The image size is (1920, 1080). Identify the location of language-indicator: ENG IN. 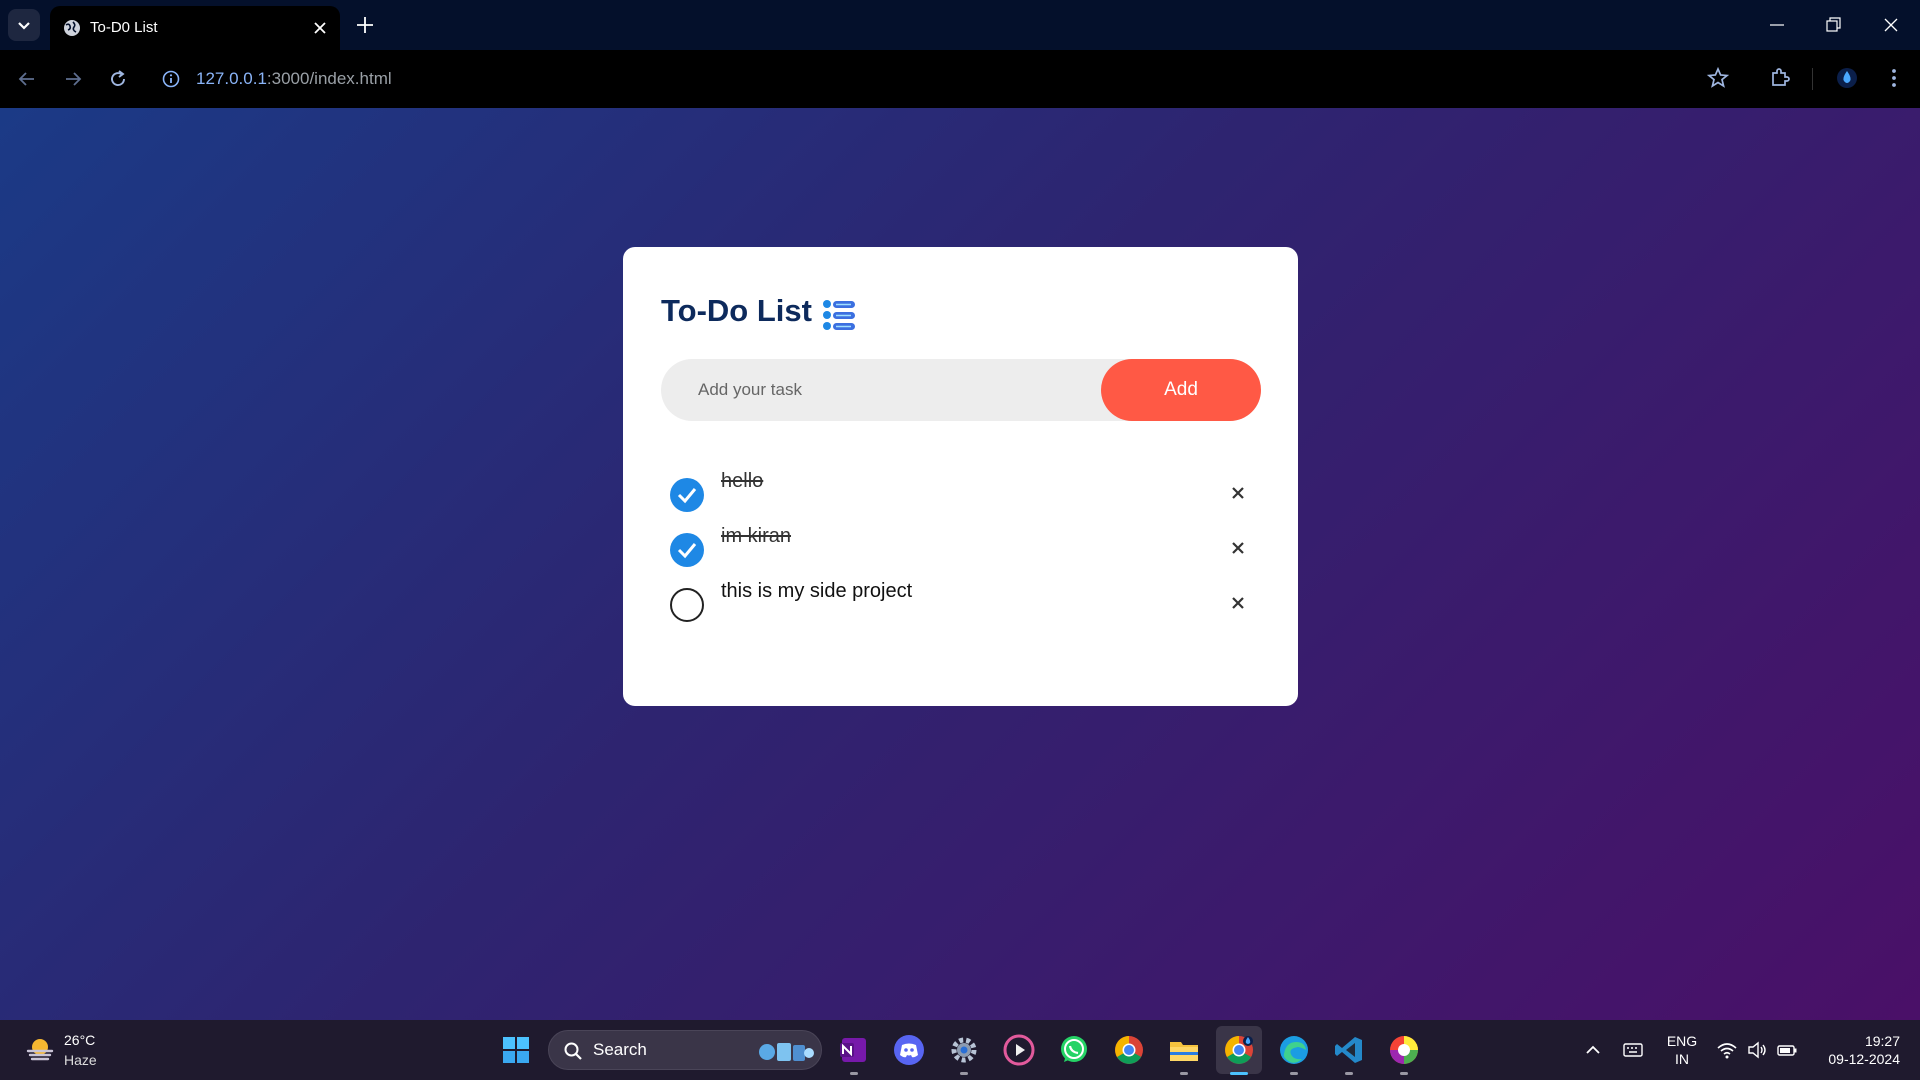
(1682, 1050).